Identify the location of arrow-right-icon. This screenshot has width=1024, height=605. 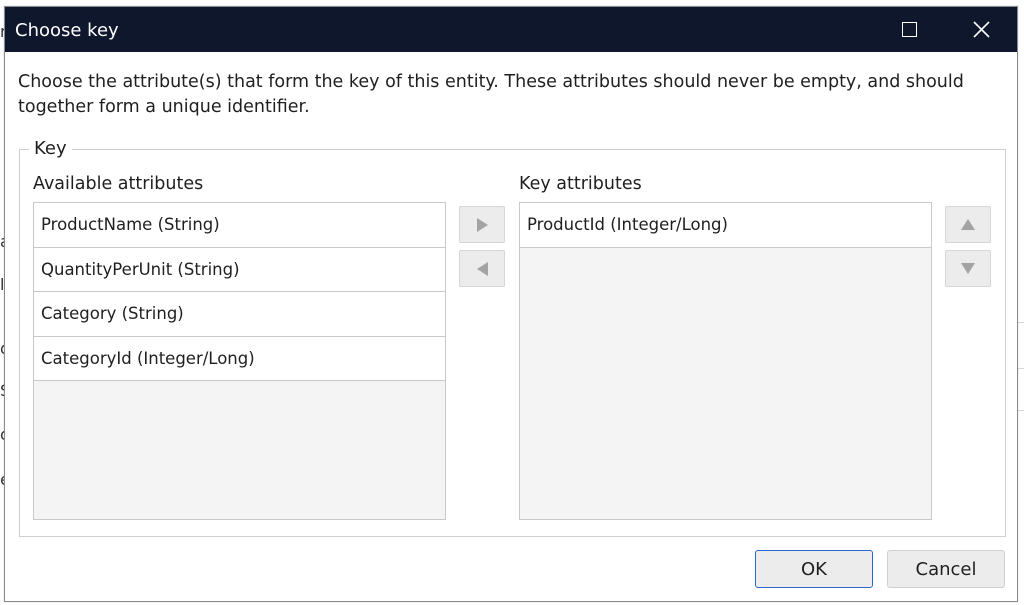
(482, 224).